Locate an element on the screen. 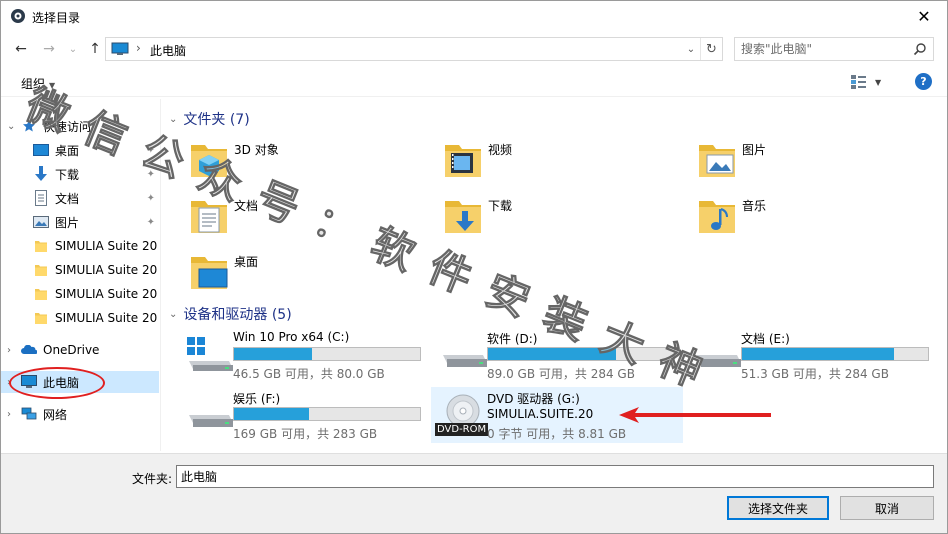 The image size is (948, 534). drive-volume-label: SIMULIA.SUITE.20 is located at coordinates (540, 414).